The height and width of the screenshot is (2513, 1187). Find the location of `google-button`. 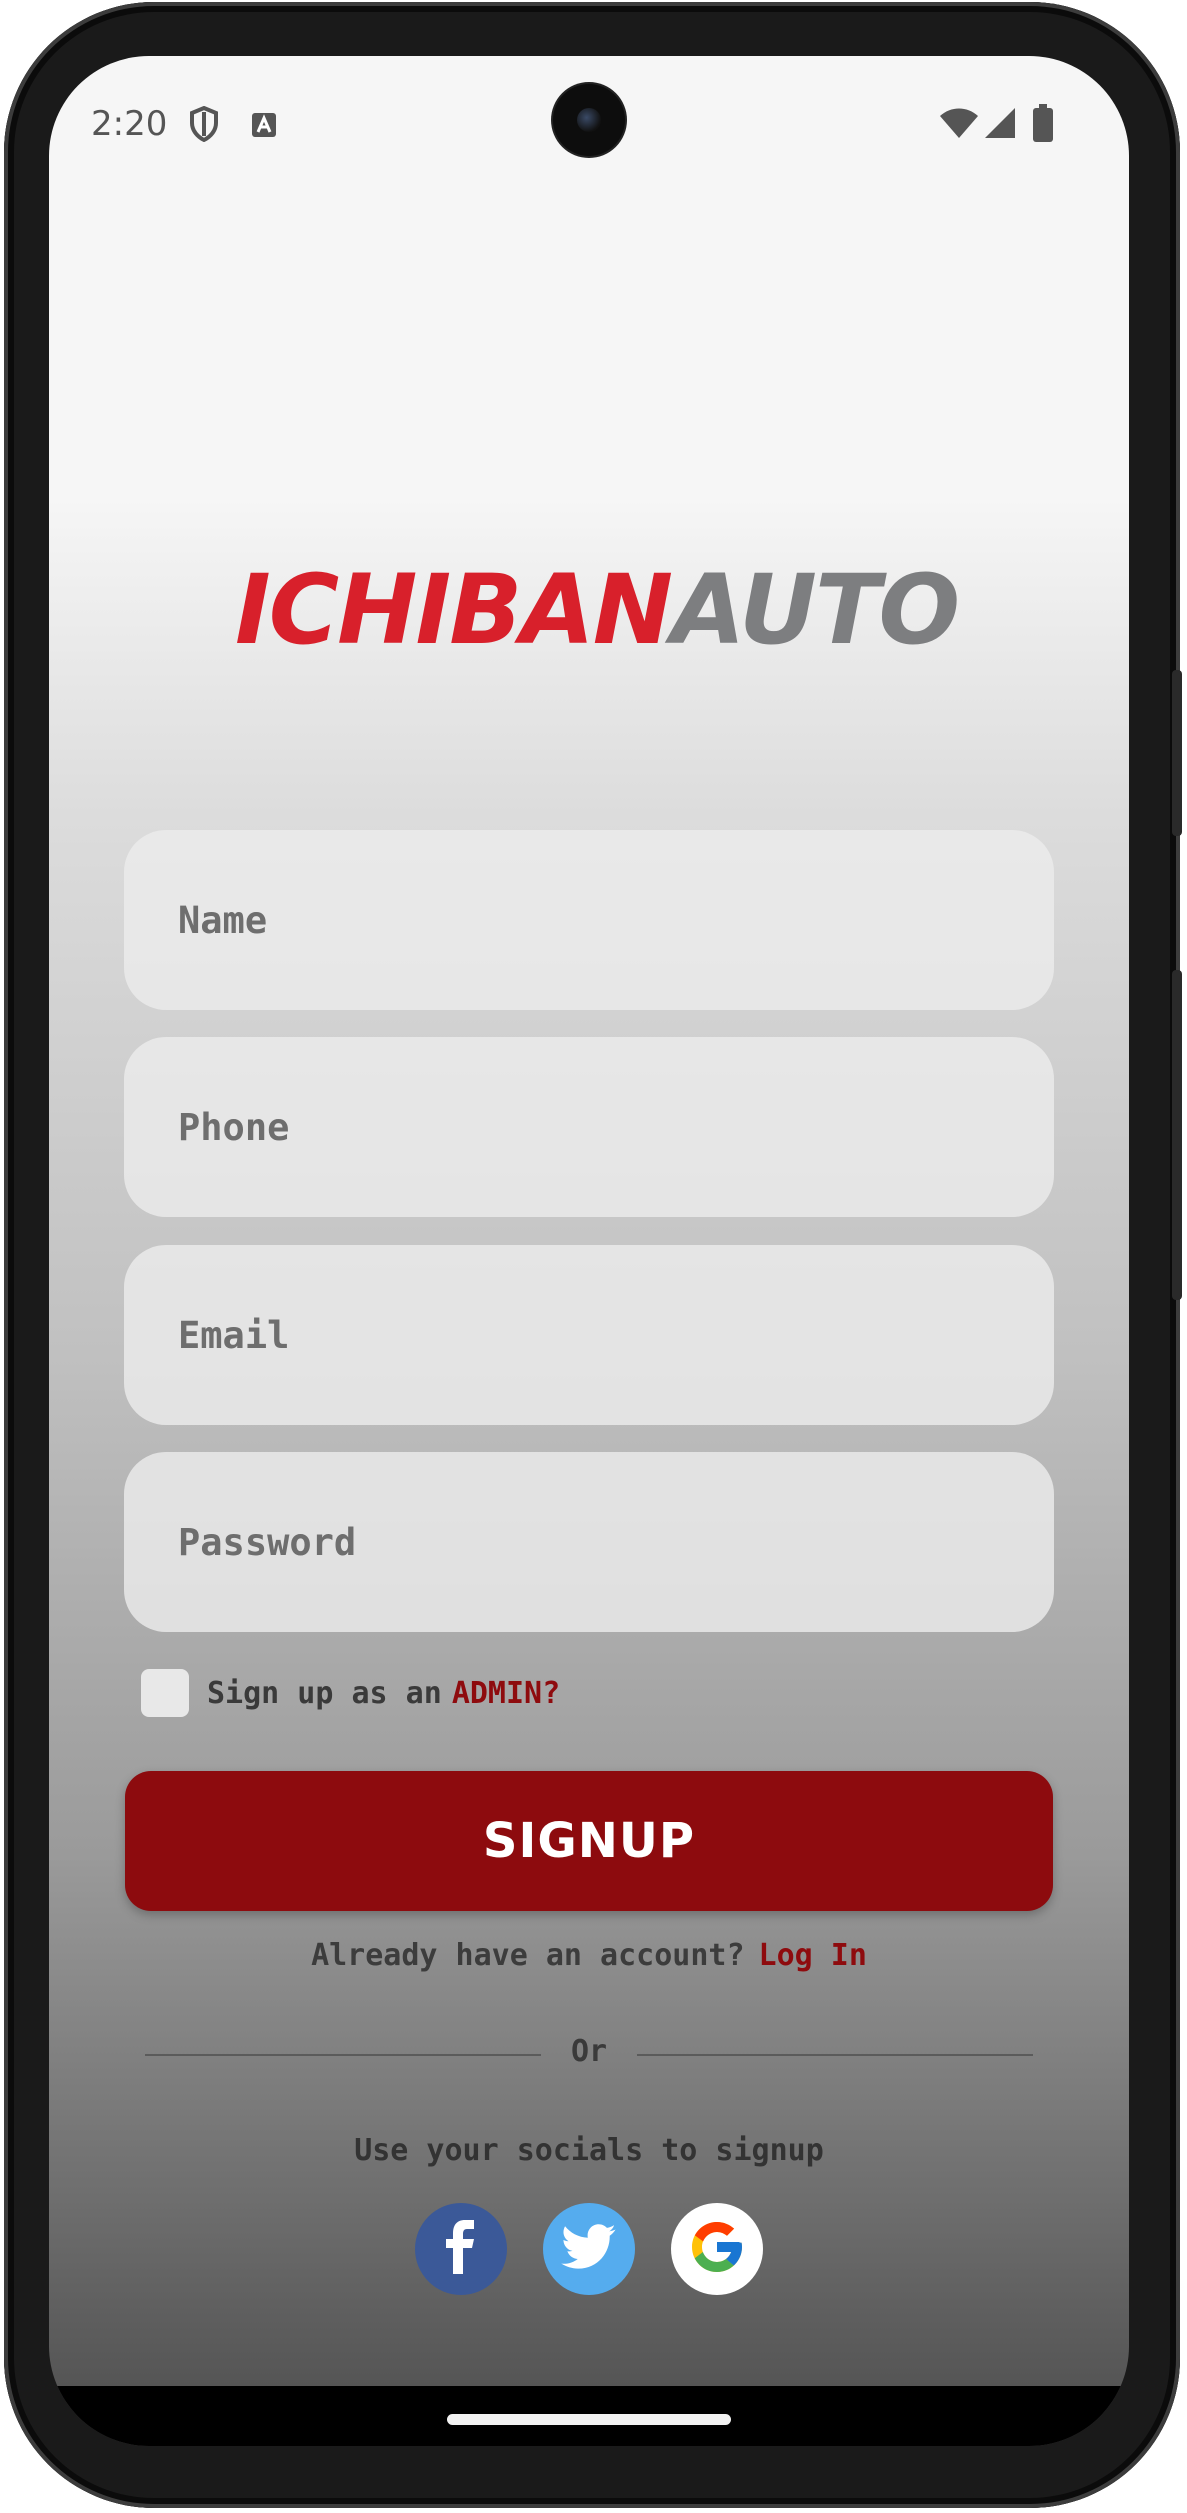

google-button is located at coordinates (717, 2249).